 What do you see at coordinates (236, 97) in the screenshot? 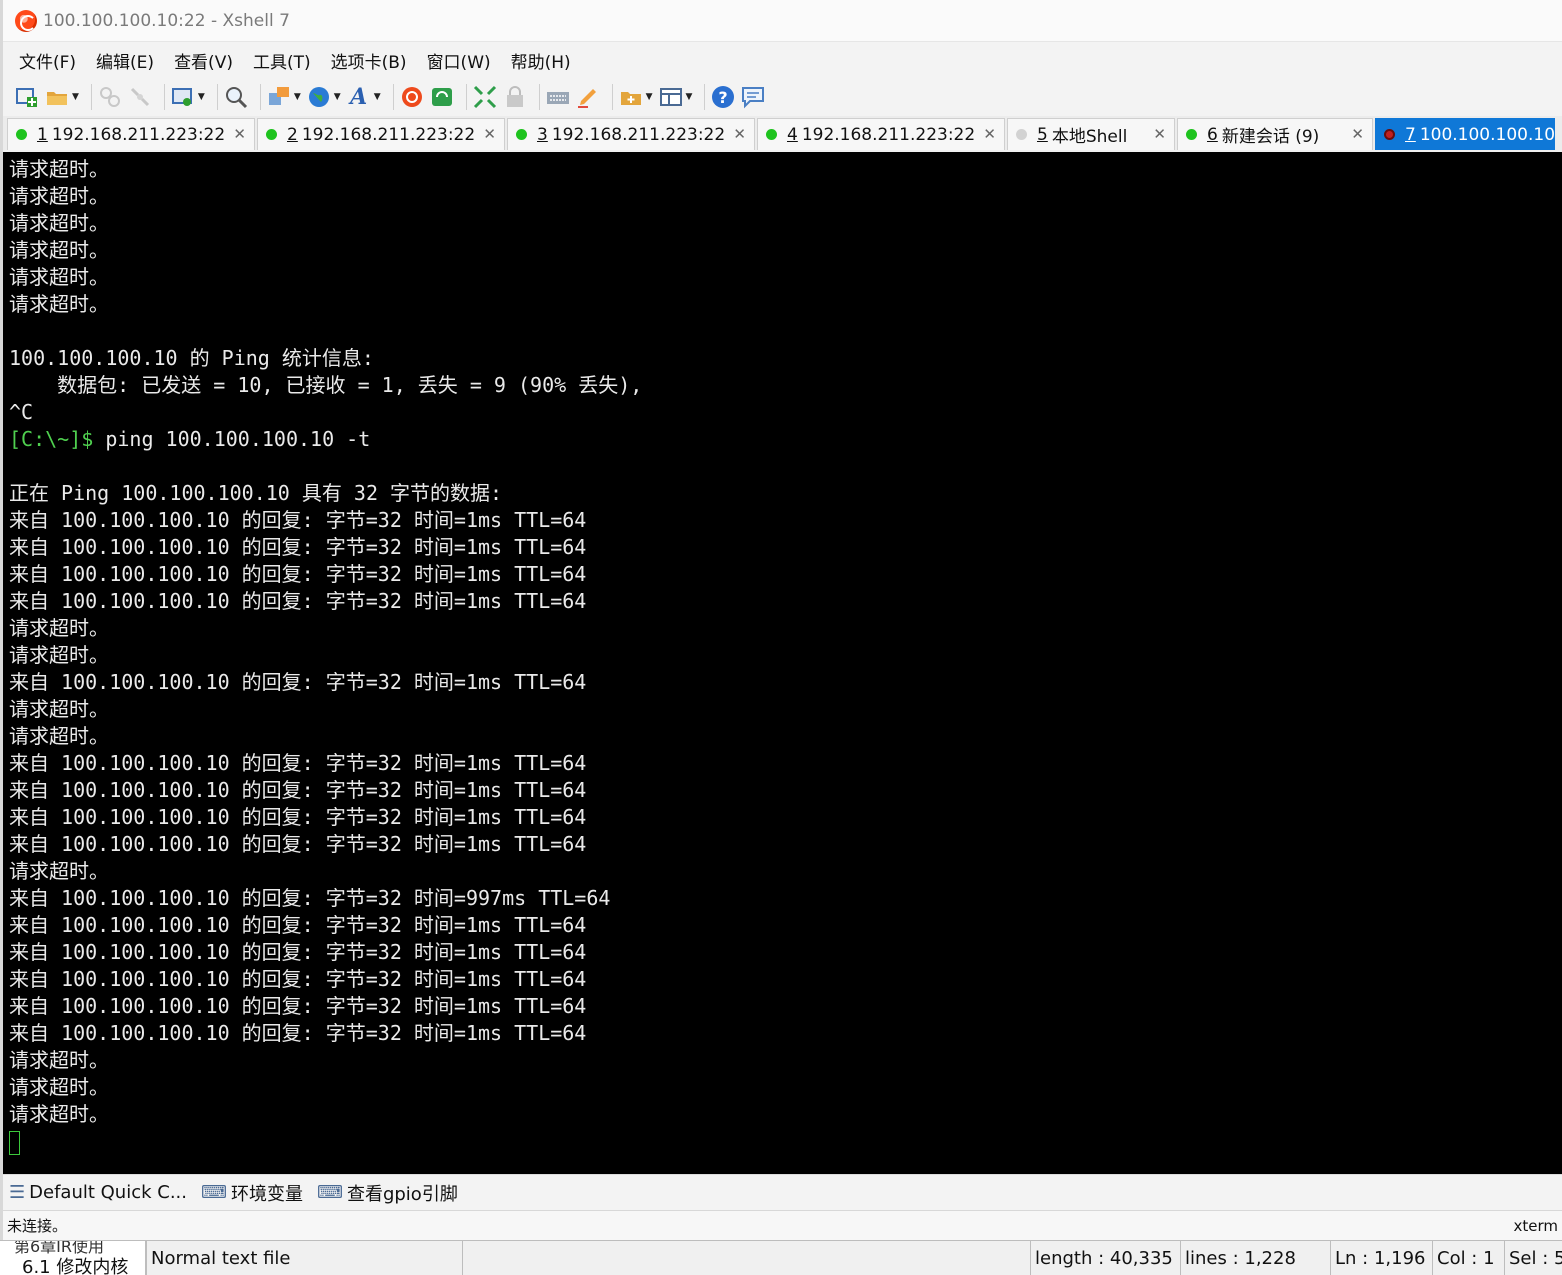
I see `find-button` at bounding box center [236, 97].